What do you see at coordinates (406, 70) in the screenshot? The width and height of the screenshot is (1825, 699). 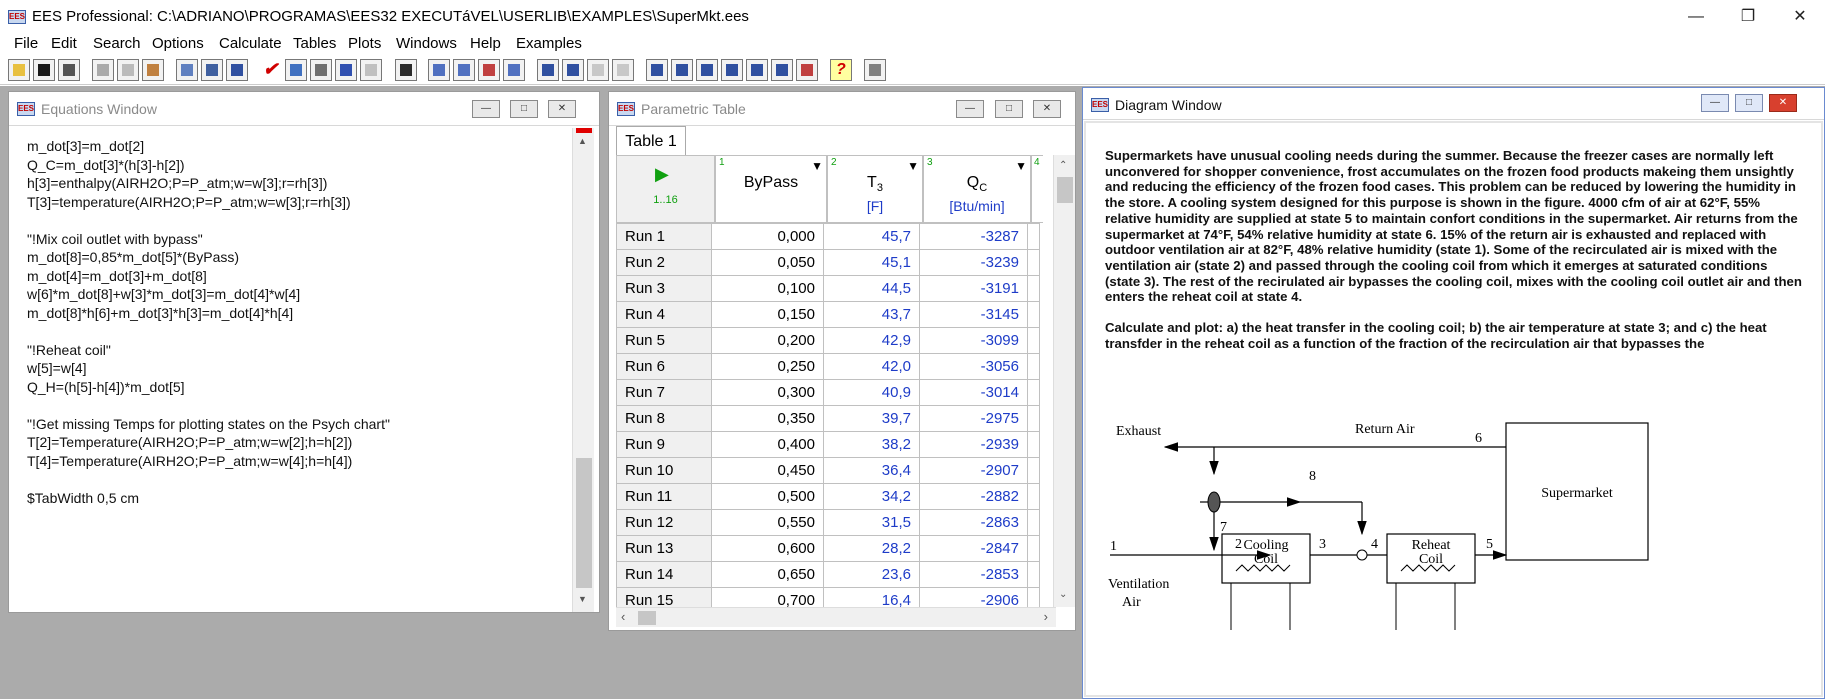 I see `property-icon` at bounding box center [406, 70].